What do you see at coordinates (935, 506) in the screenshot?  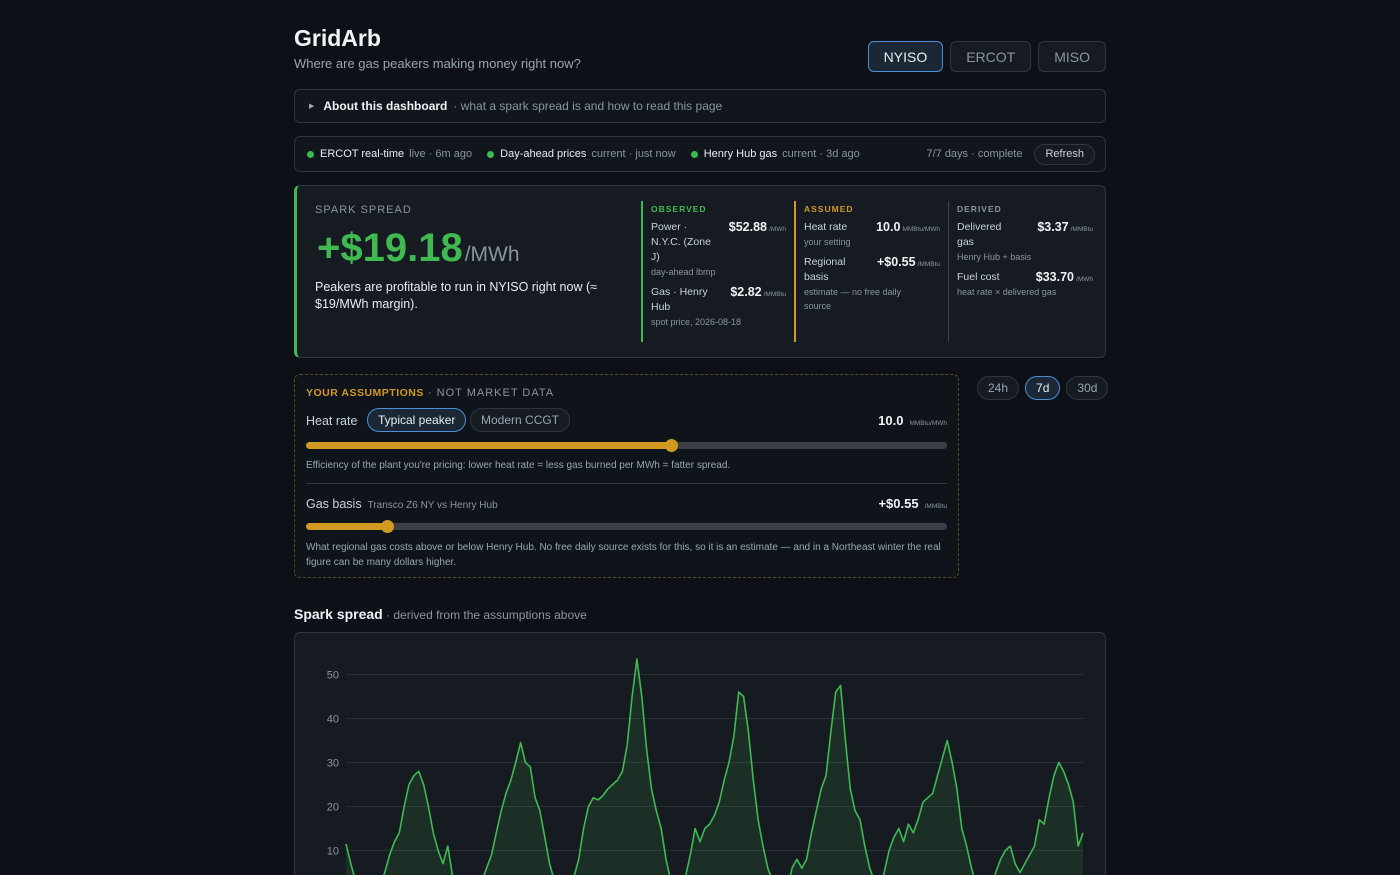 I see `gas-basis-readout-unit: /MMBtu` at bounding box center [935, 506].